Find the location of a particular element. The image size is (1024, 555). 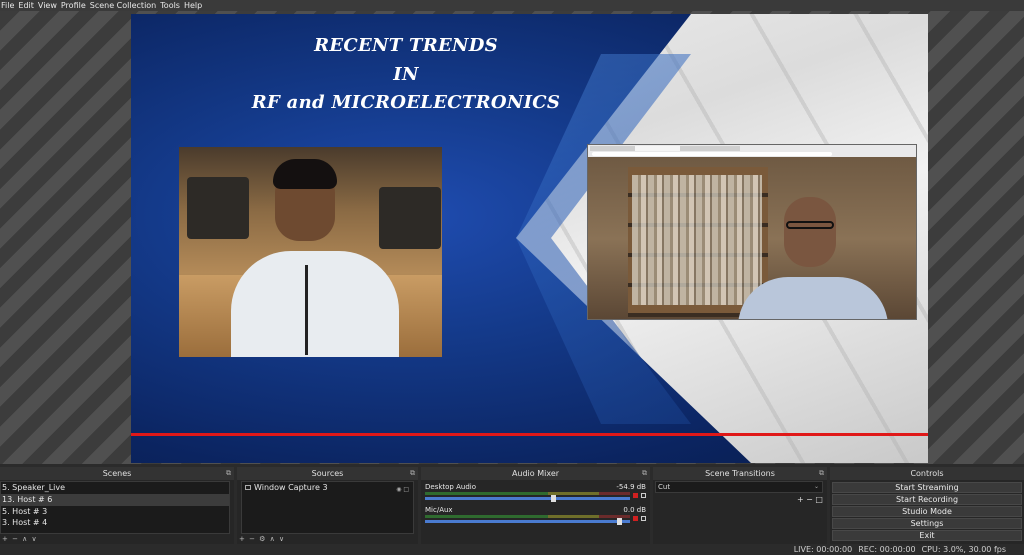

slide-title: RECENT TRENDS IN RF and MICROELECTRONICS is located at coordinates (406, 75).